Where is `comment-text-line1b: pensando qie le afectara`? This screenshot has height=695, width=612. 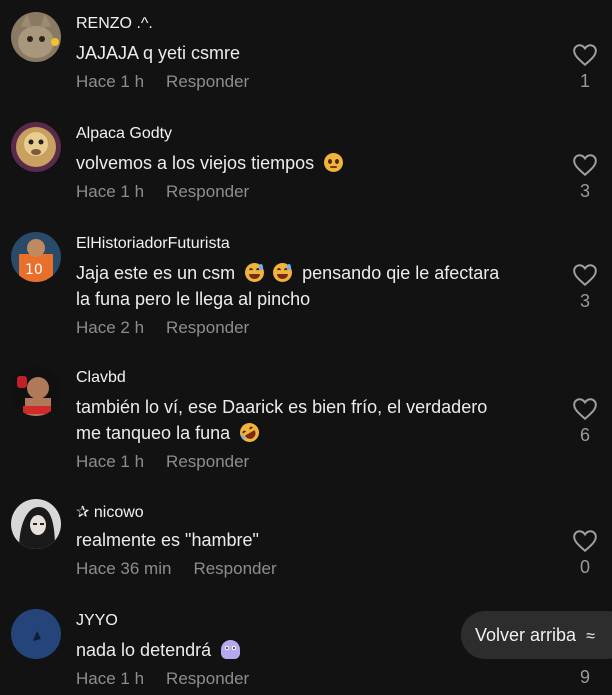 comment-text-line1b: pensando qie le afectara is located at coordinates (401, 273).